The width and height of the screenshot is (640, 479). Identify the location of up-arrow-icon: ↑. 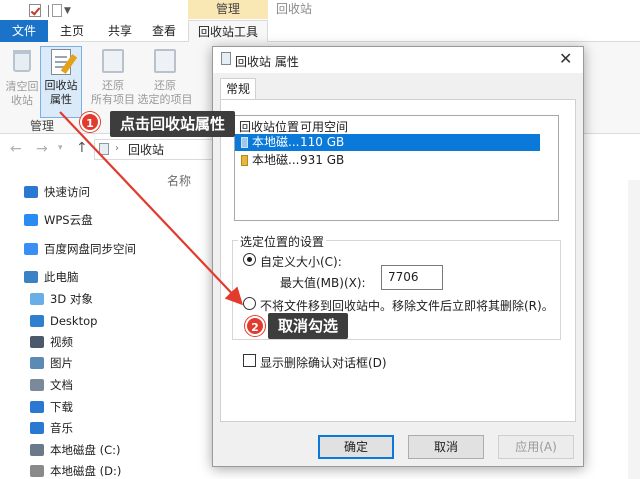
(82, 148).